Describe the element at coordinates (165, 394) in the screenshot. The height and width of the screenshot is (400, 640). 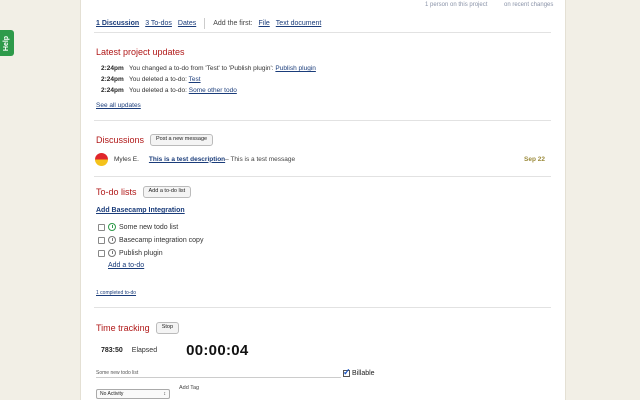
I see `select-arrows-icon: ↕` at that location.